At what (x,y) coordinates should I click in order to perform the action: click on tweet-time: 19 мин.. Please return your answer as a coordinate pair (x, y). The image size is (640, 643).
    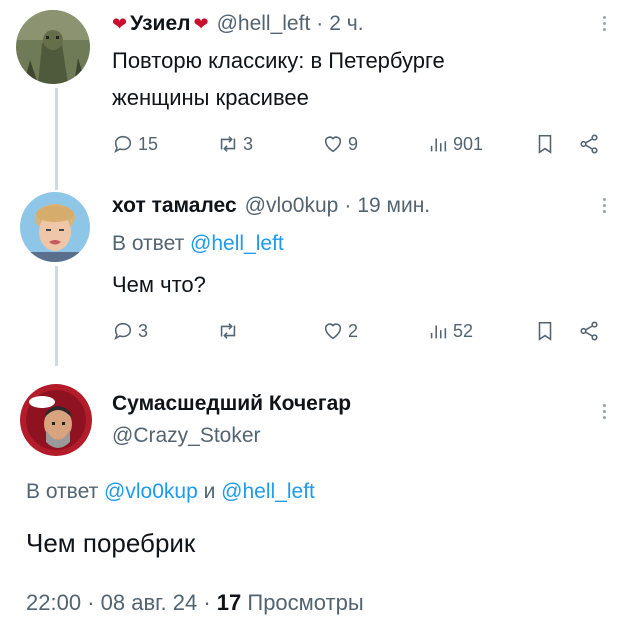
    Looking at the image, I should click on (393, 206).